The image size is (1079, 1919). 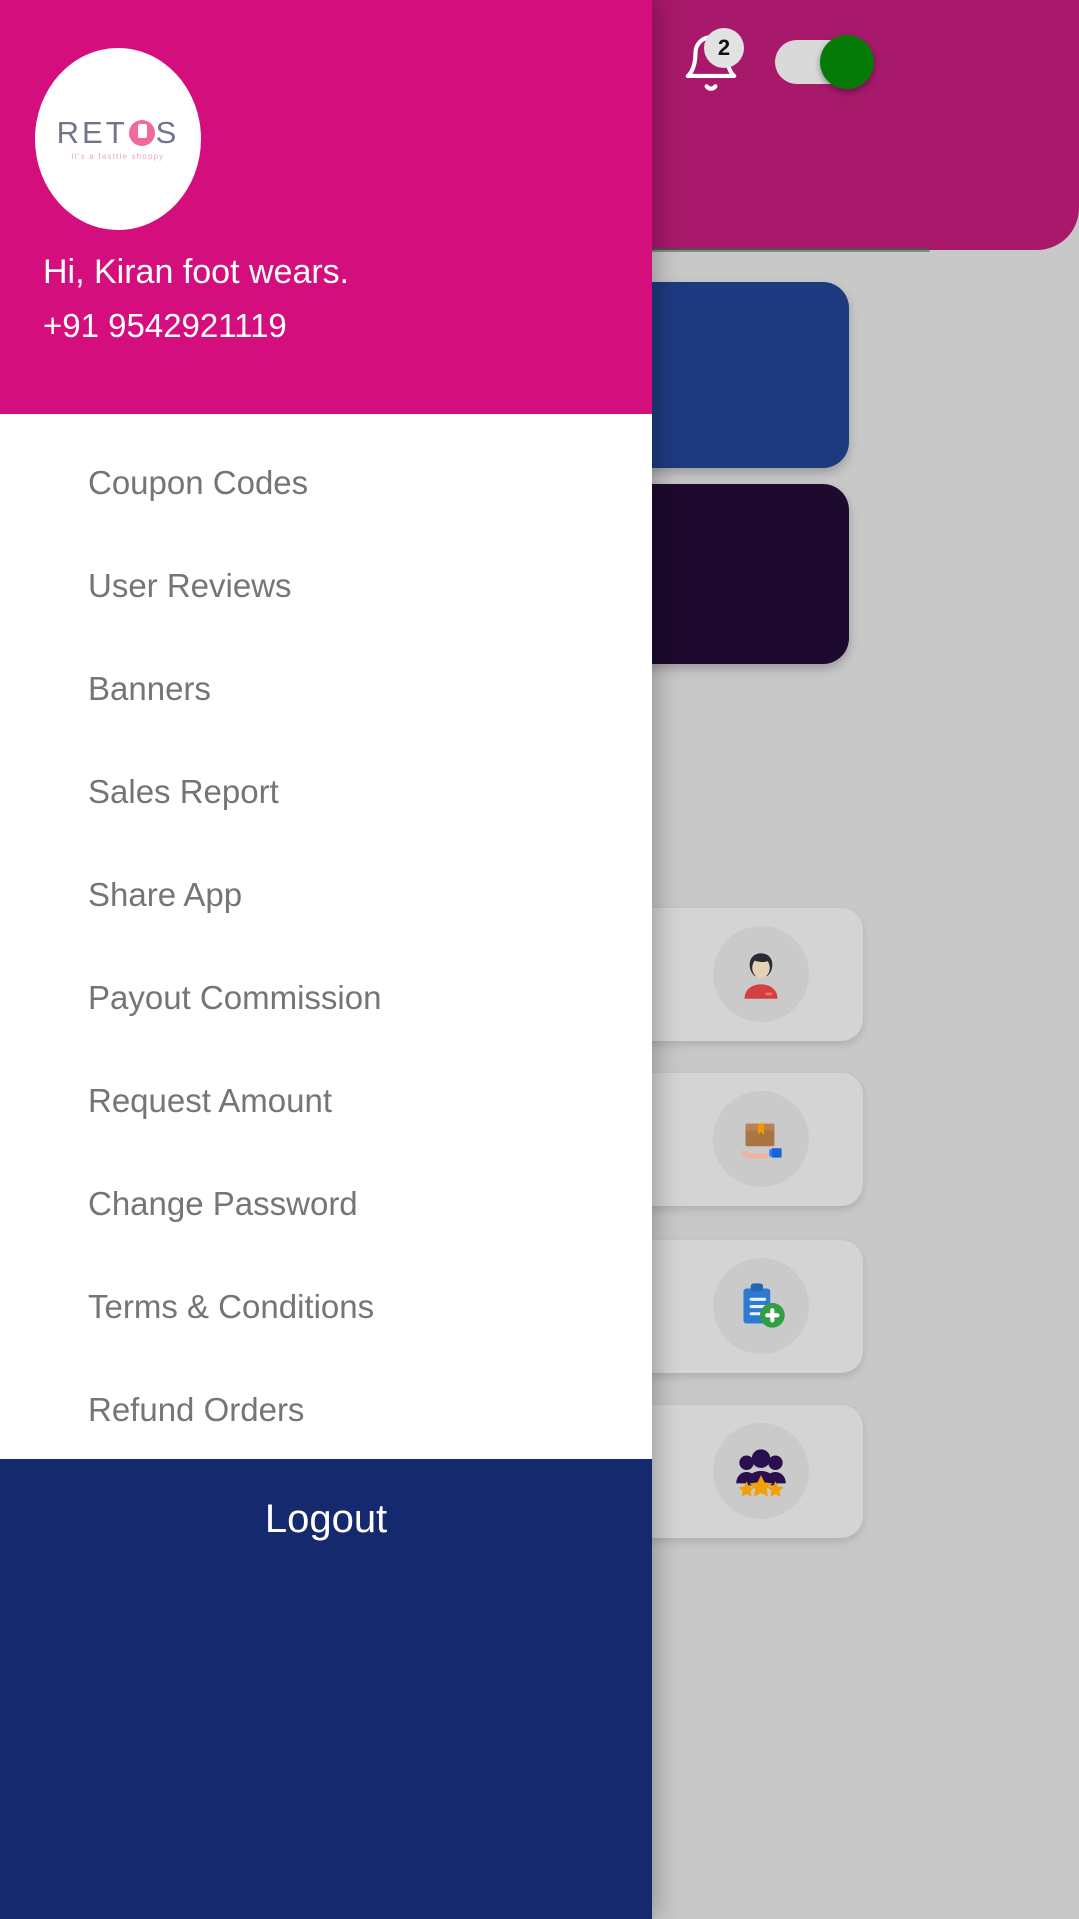 I want to click on person-avatar-icon, so click(x=761, y=976).